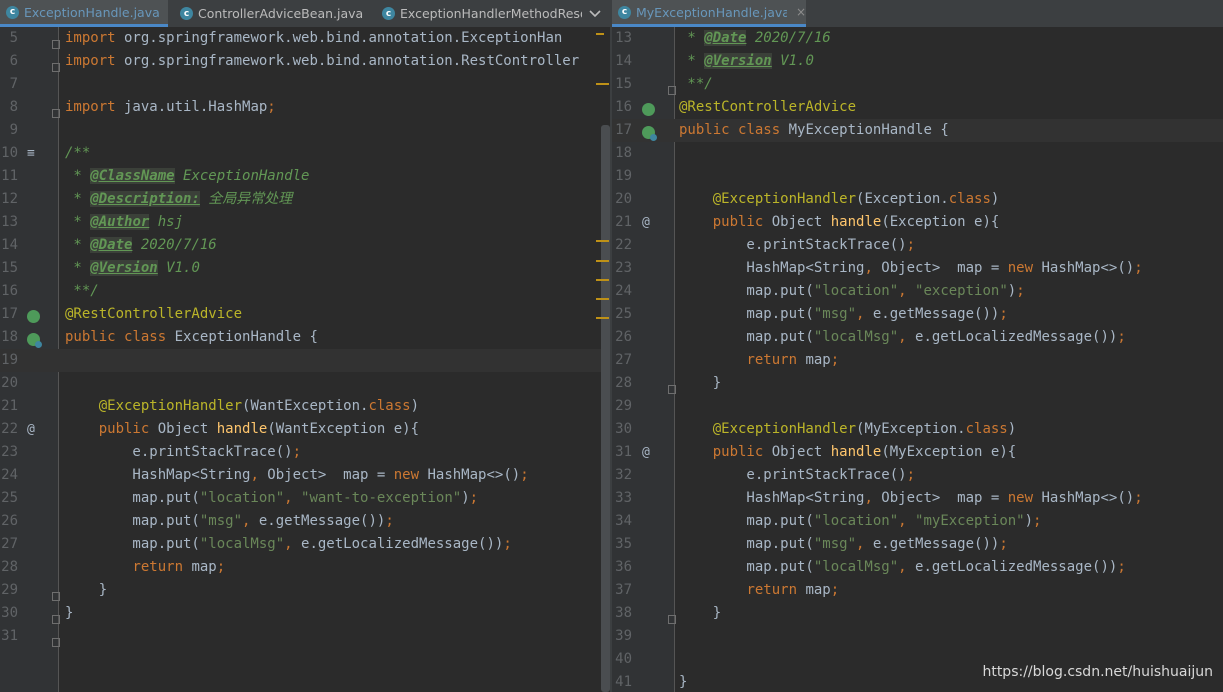  Describe the element at coordinates (305, 268) in the screenshot. I see `code-line: 15 * @Version V1.0` at that location.